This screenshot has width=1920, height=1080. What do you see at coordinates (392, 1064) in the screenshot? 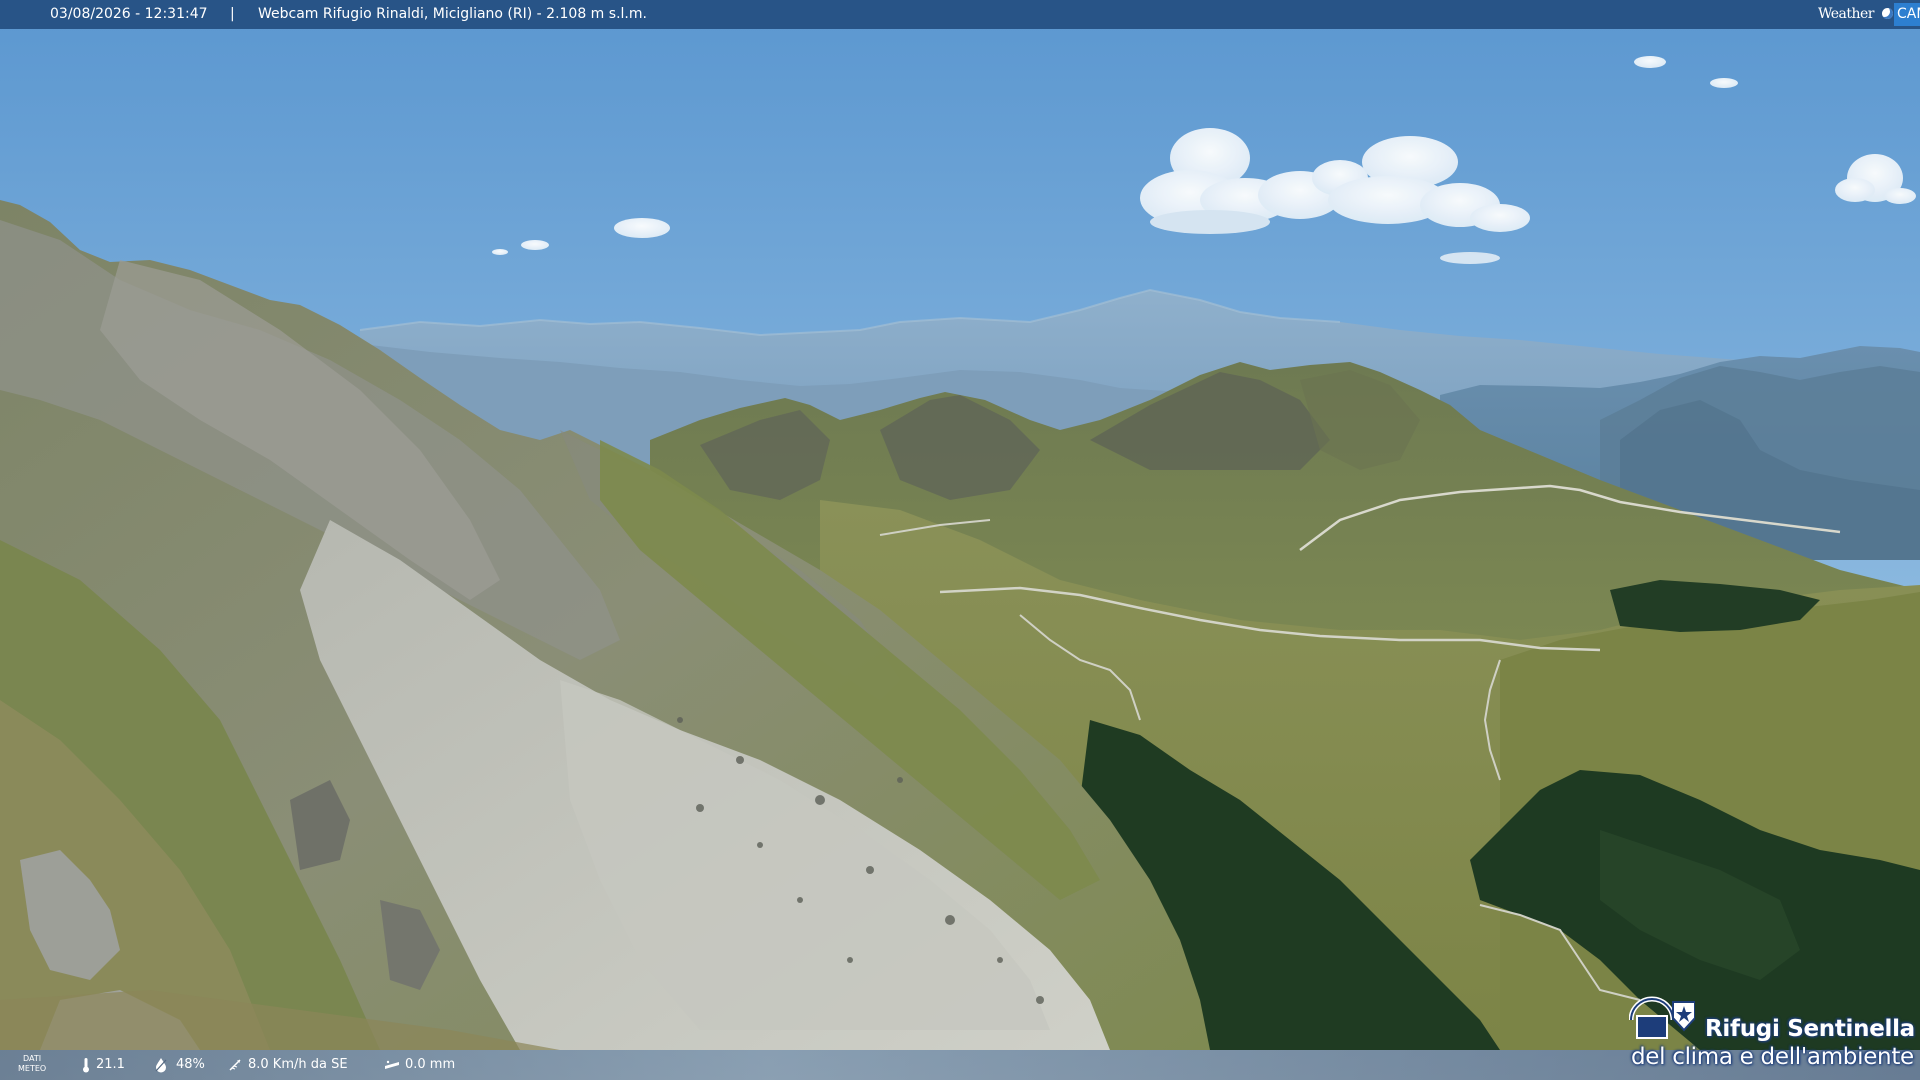
I see `rain-icon` at bounding box center [392, 1064].